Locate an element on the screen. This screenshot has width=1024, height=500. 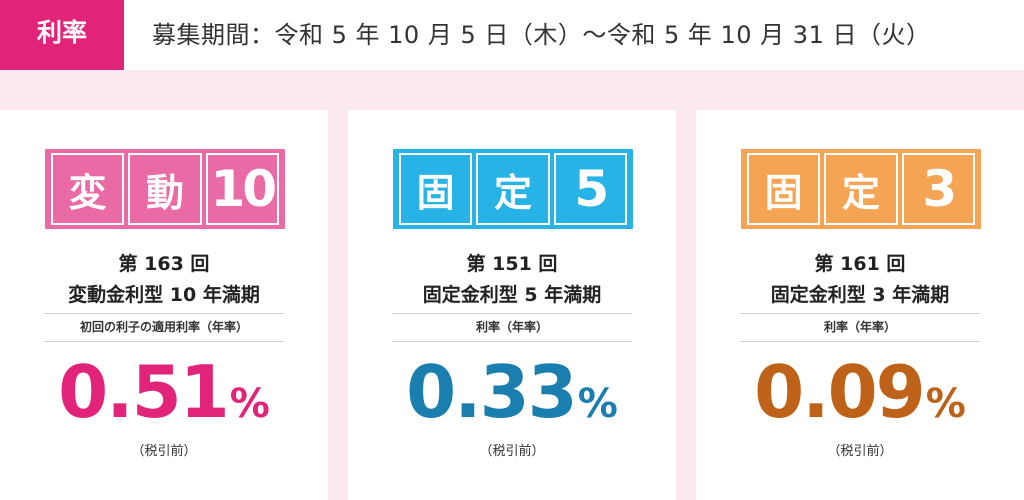
bond-name: 固定金利型 5 年満期 is located at coordinates (512, 295).